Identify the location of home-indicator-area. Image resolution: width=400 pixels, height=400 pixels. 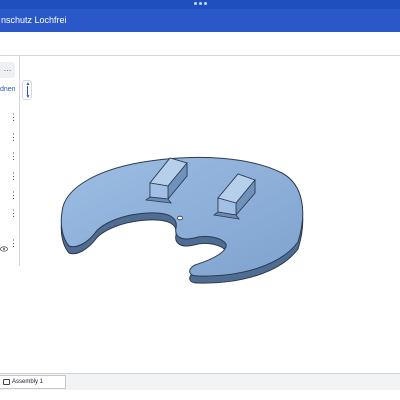
(200, 395).